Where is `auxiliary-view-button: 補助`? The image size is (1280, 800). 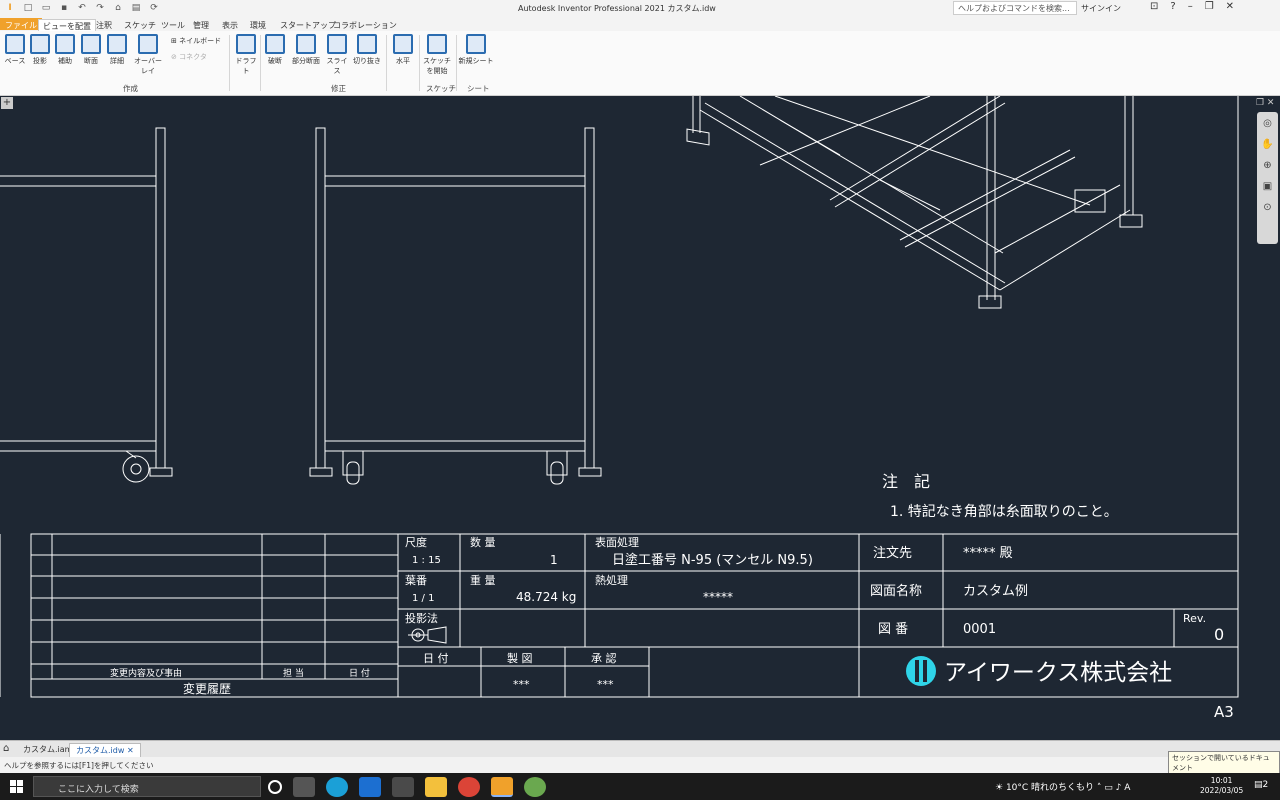
auxiliary-view-button: 補助 is located at coordinates (65, 50).